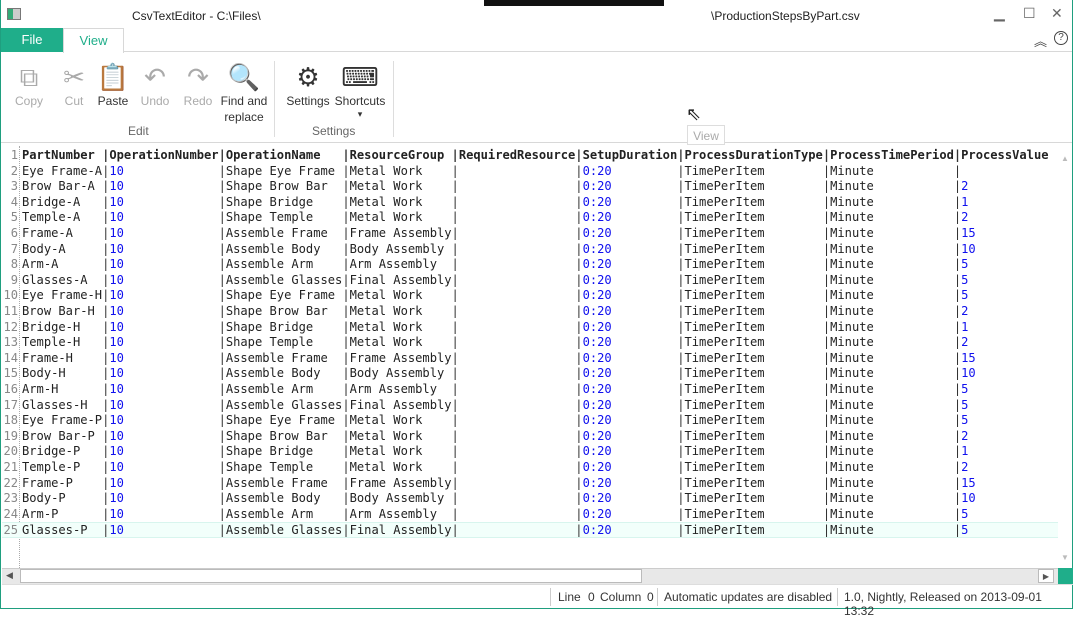 This screenshot has width=1073, height=618. What do you see at coordinates (630, 156) in the screenshot?
I see `cell-setupduration: SetupDuration` at bounding box center [630, 156].